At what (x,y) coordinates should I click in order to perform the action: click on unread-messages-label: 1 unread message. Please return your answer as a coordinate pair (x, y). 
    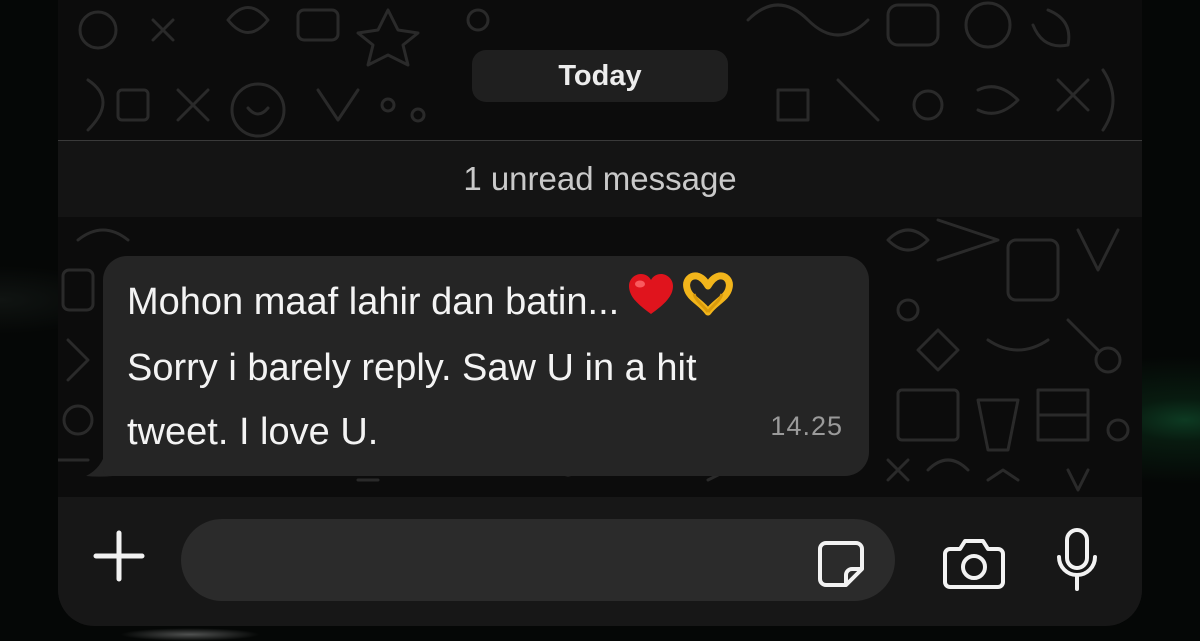
    Looking at the image, I should click on (600, 178).